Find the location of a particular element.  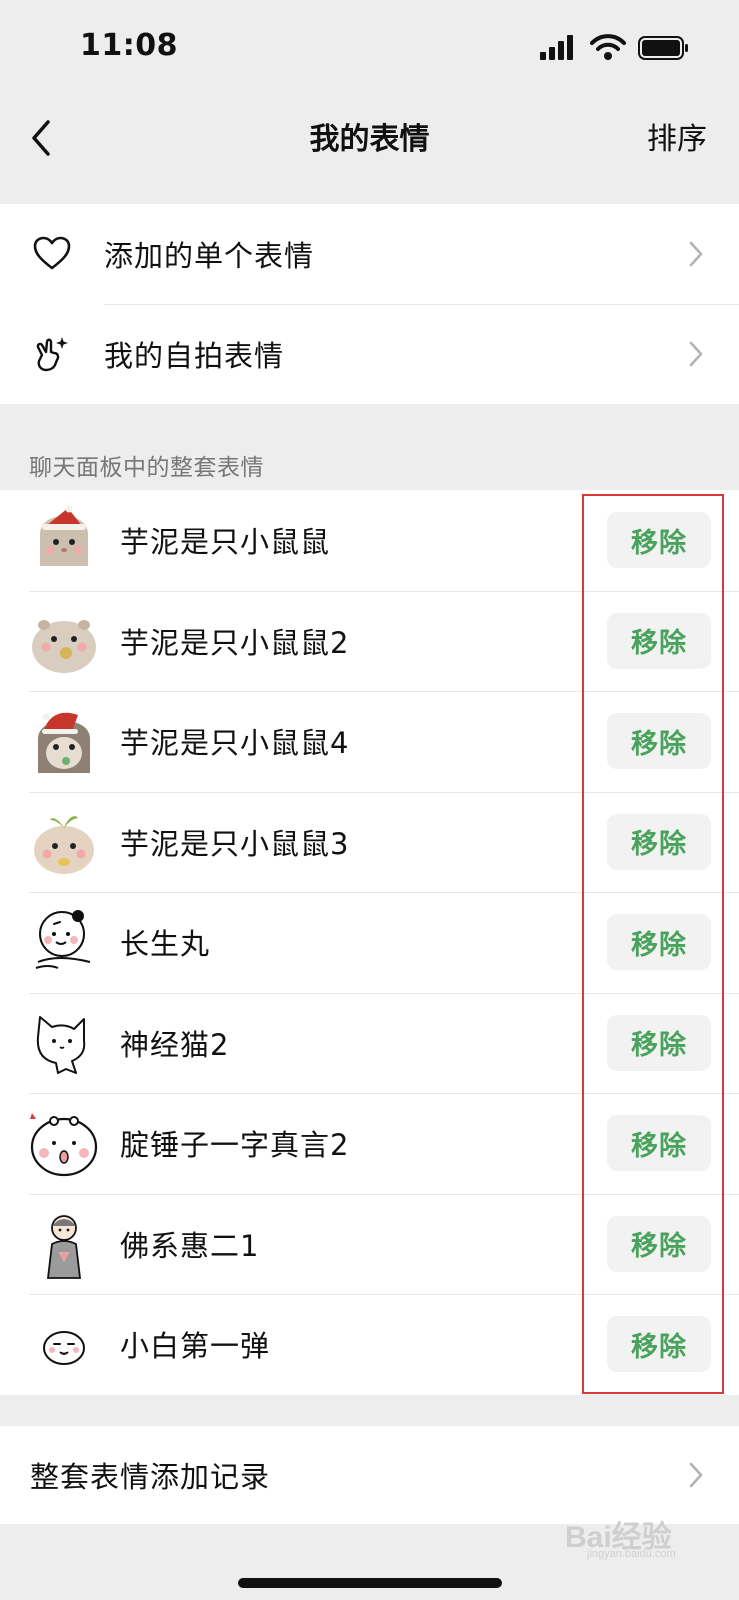

menu-label: 添加的单个表情 is located at coordinates (209, 256).